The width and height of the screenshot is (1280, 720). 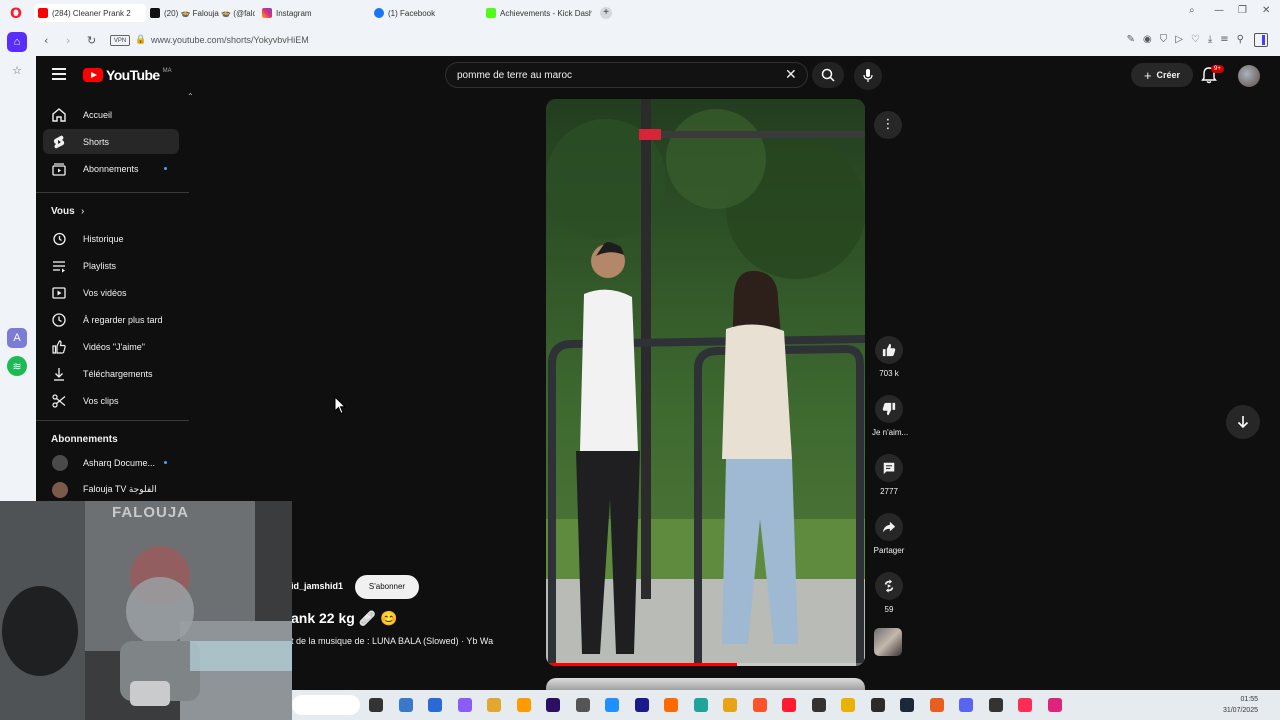 What do you see at coordinates (1162, 75) in the screenshot?
I see `create-button: + Créer` at bounding box center [1162, 75].